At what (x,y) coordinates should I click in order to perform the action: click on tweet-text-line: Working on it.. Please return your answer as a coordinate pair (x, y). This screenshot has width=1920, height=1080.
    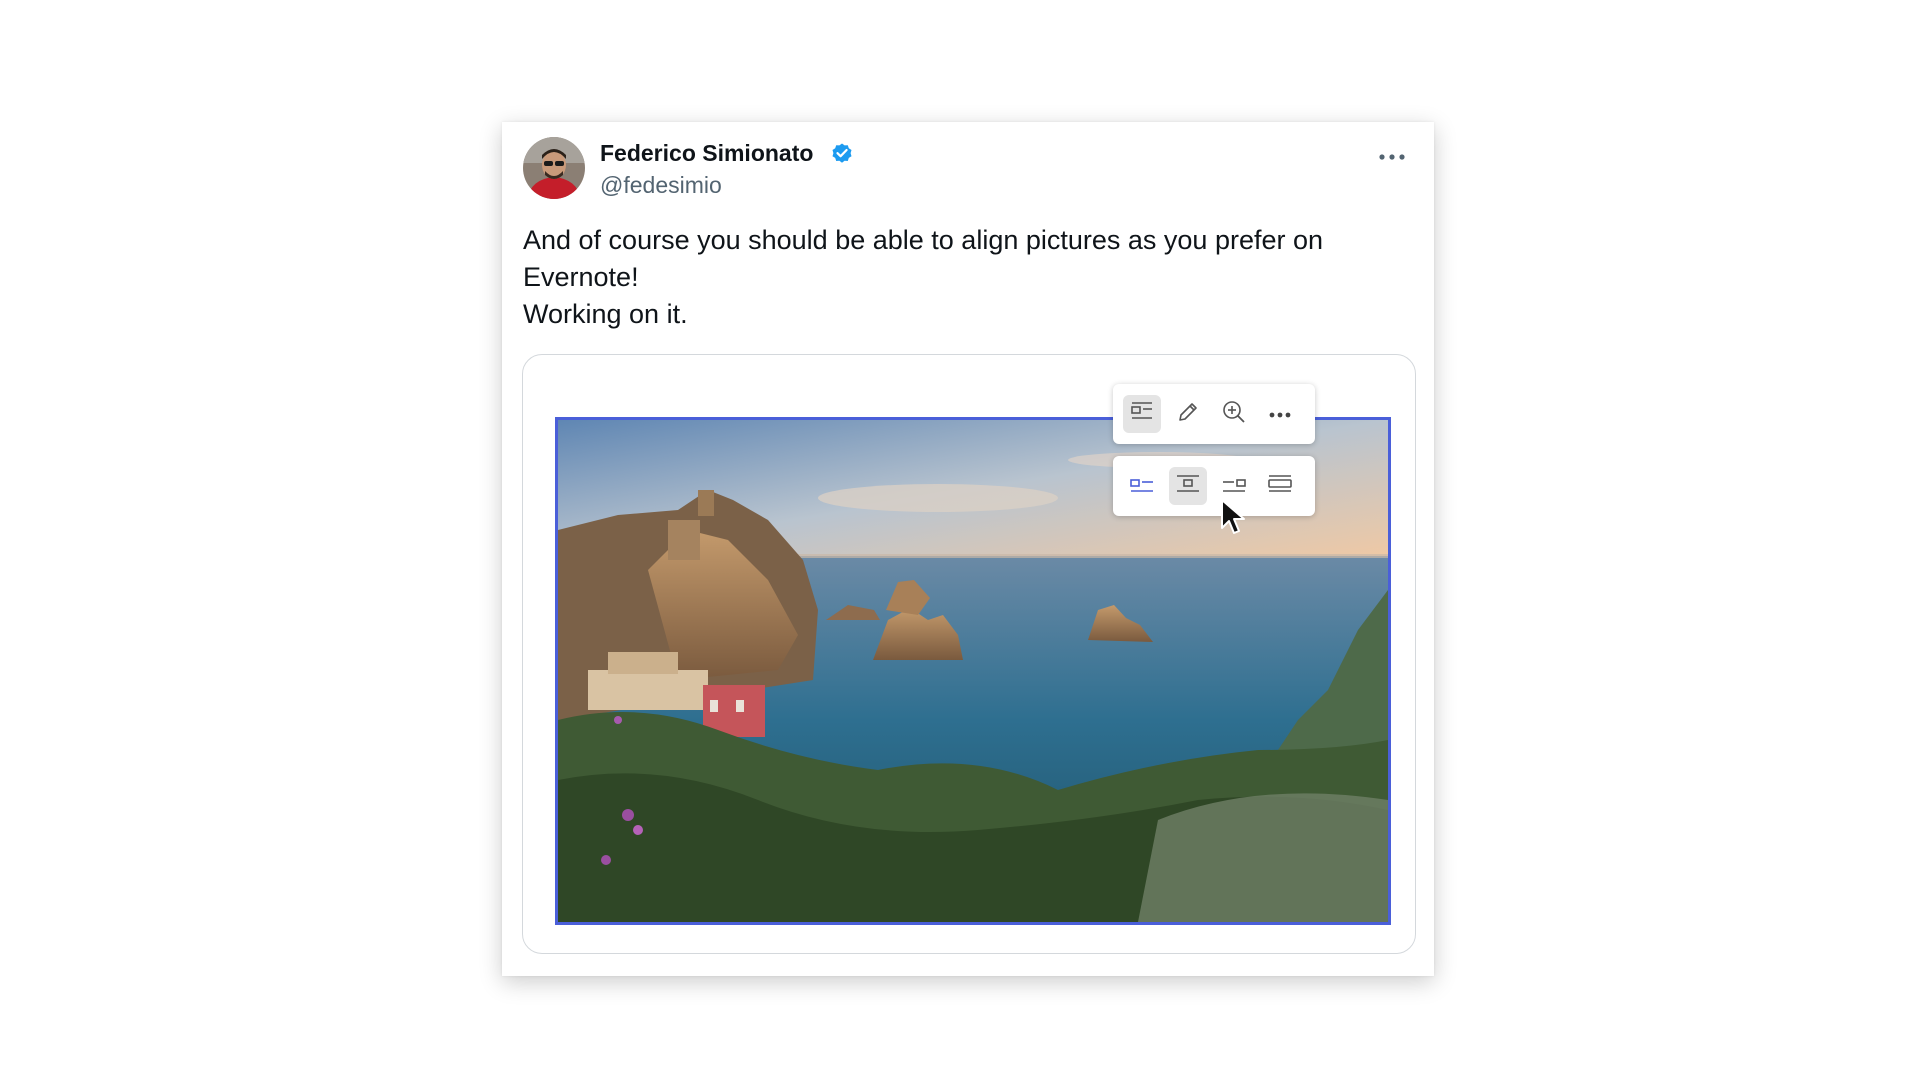
    Looking at the image, I should click on (605, 314).